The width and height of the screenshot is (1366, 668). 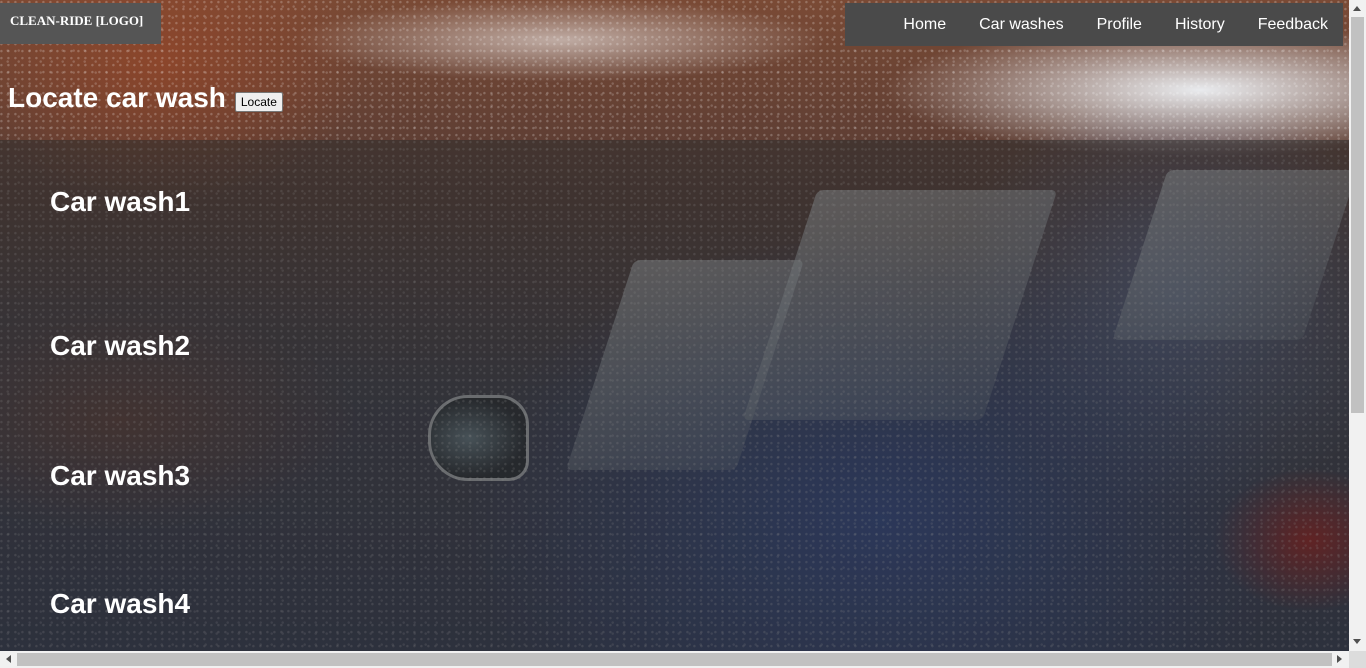 What do you see at coordinates (1357, 641) in the screenshot?
I see `scroll-down-arrow-icon` at bounding box center [1357, 641].